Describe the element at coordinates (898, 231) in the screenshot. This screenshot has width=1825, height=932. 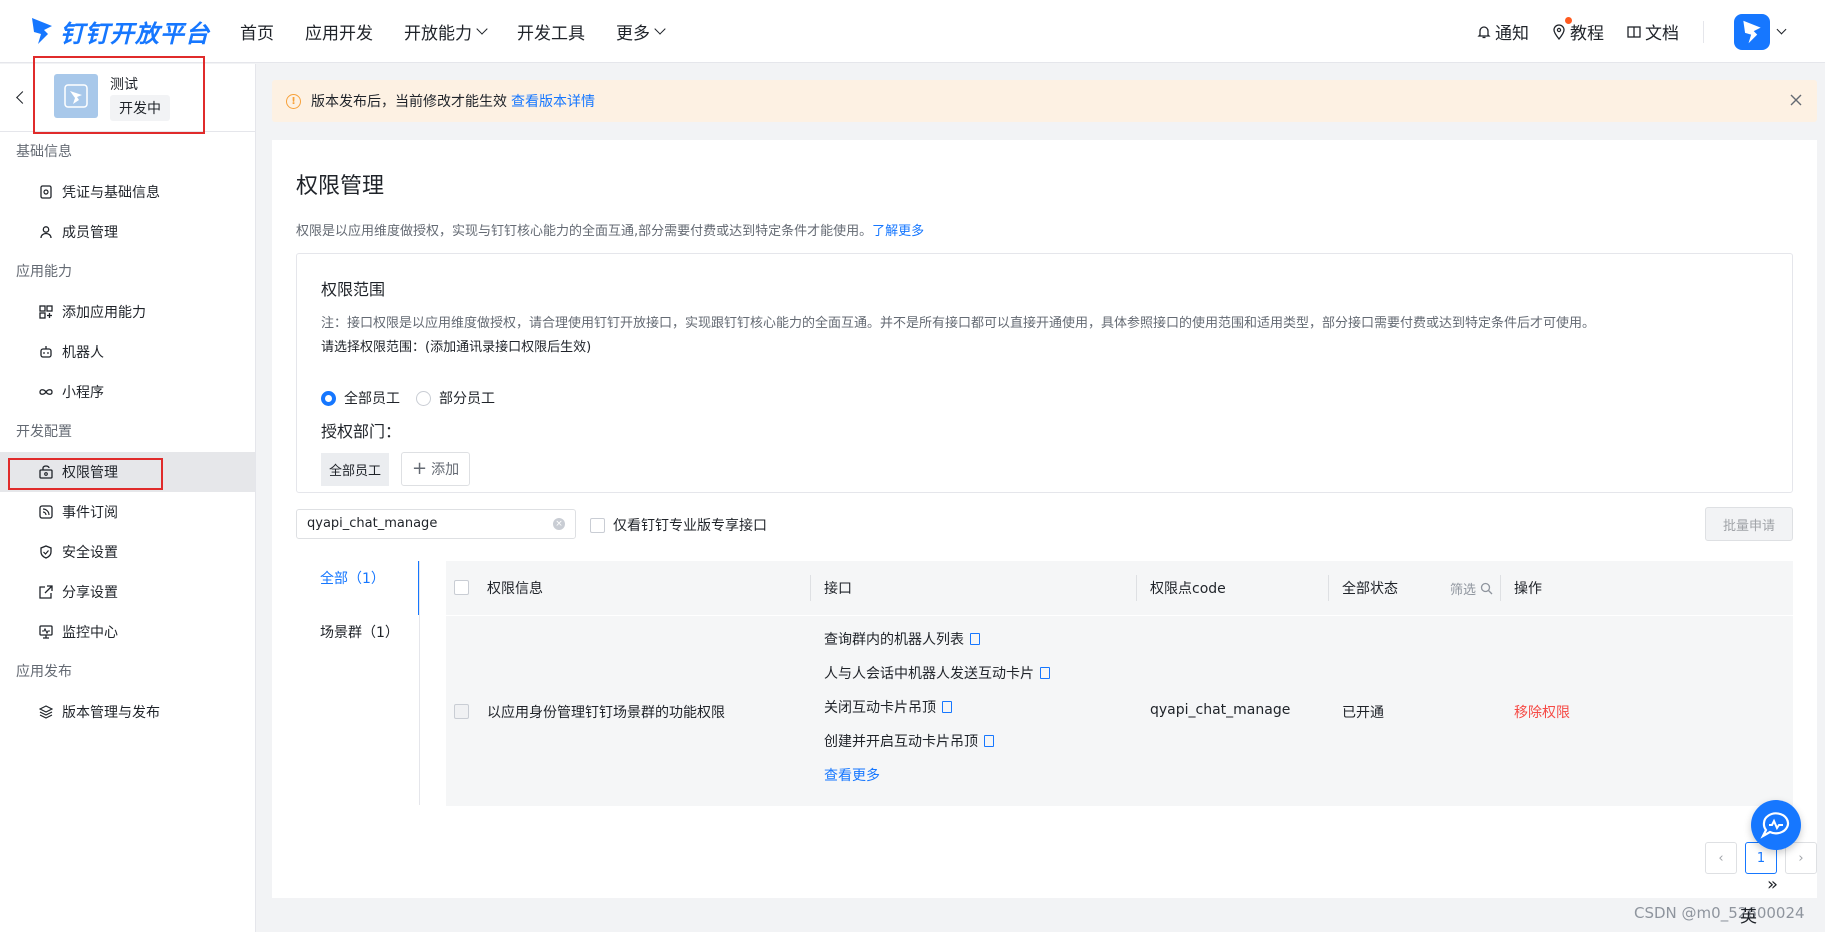
I see `learn-more-link: 了解更多` at that location.